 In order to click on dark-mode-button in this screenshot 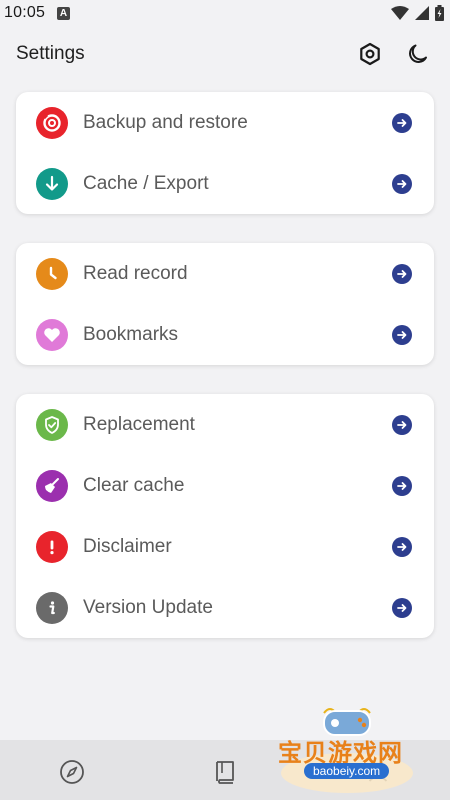, I will do `click(418, 54)`.